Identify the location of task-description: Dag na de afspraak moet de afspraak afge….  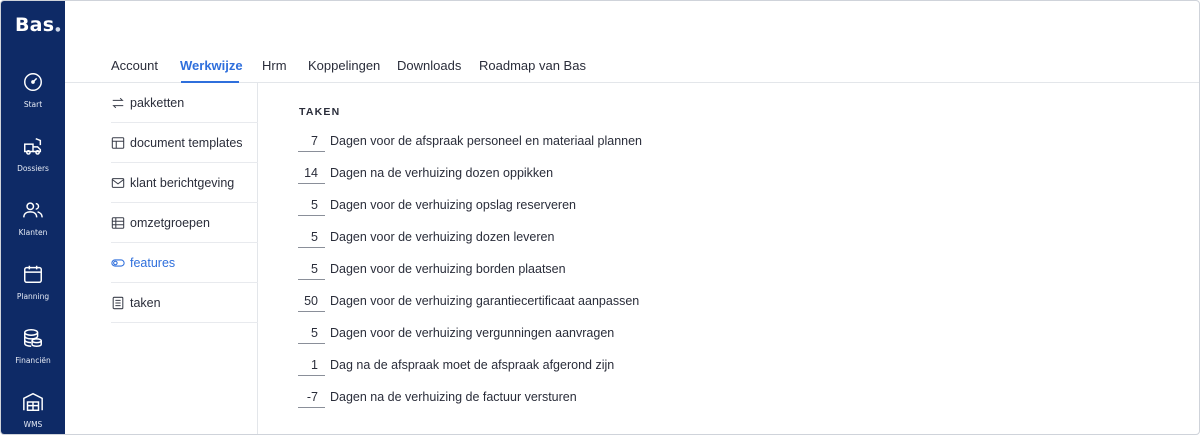
(472, 365).